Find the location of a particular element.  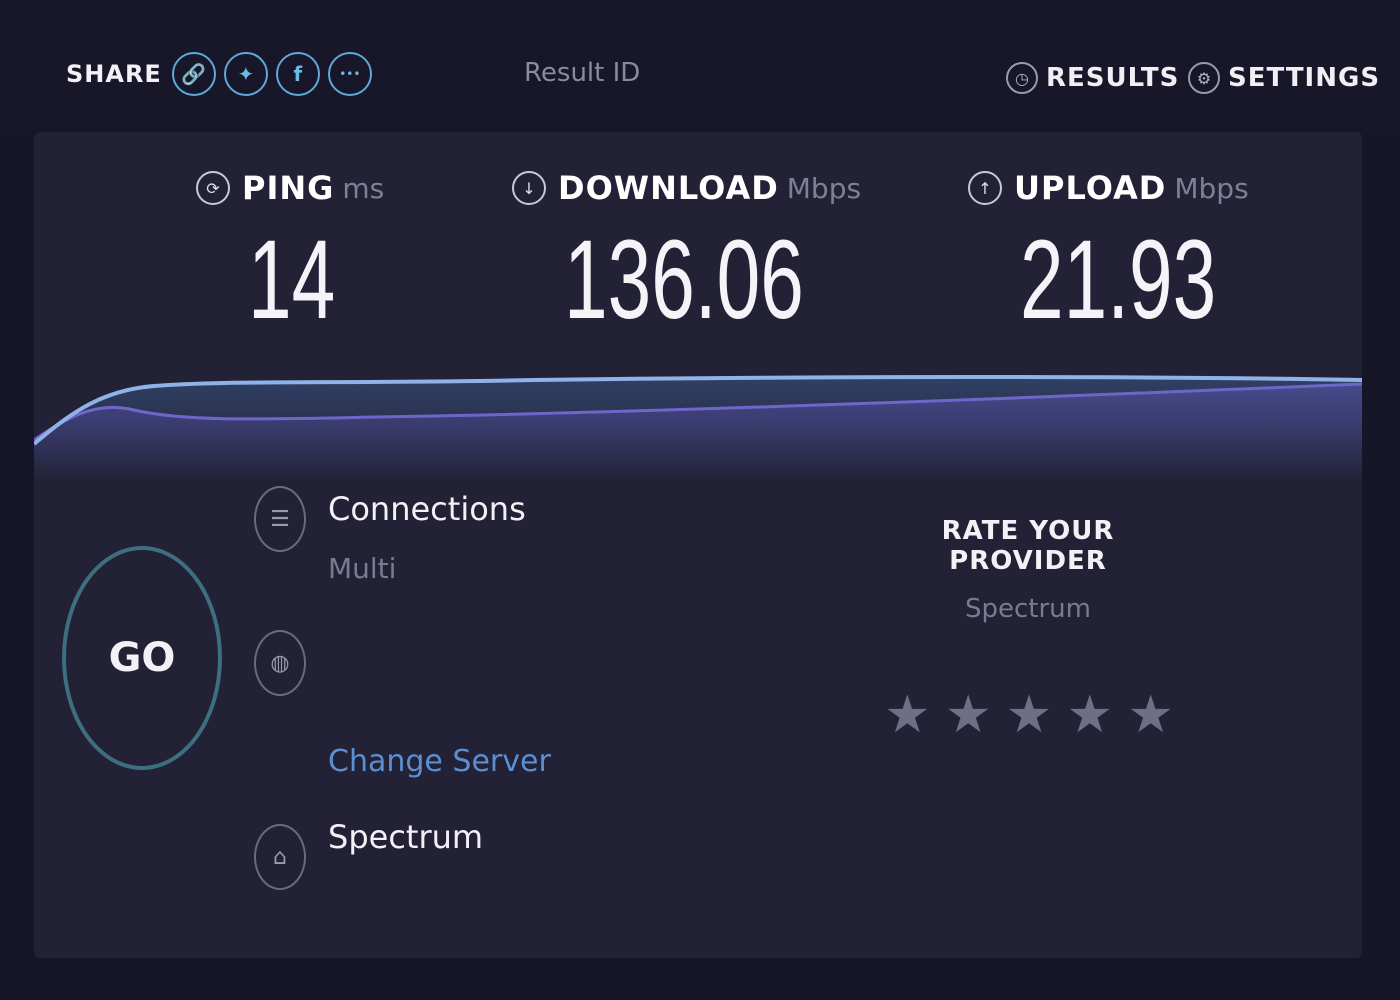

gear-icon: ⚙ is located at coordinates (1204, 78).